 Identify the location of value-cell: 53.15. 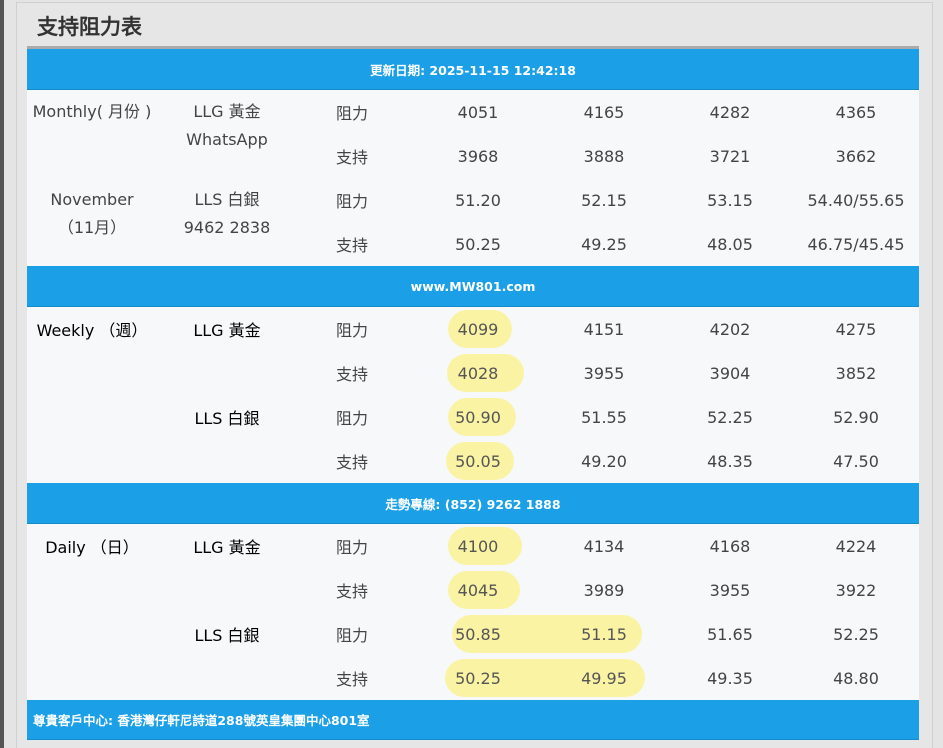
(730, 200).